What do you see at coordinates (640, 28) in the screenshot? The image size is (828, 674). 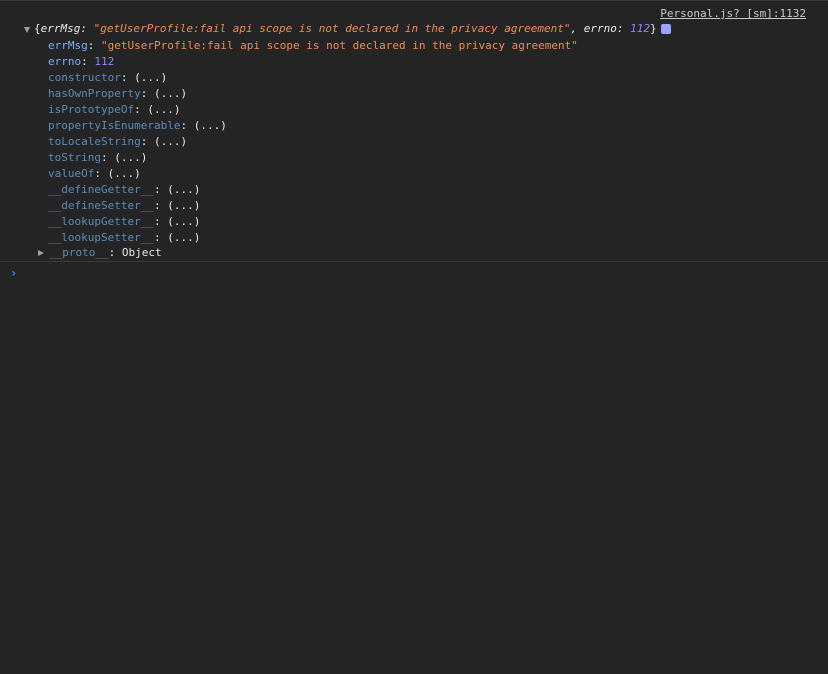 I see `summary-errno-value: 112` at bounding box center [640, 28].